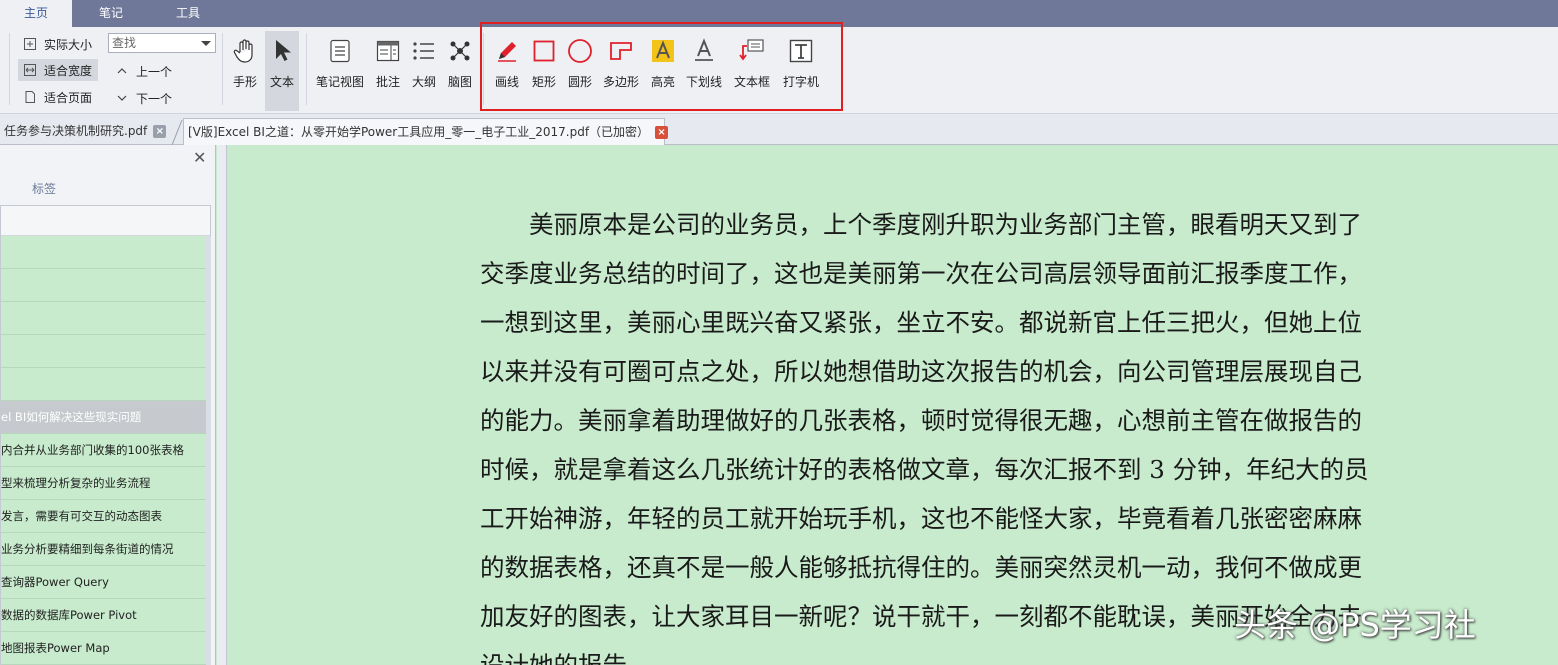  I want to click on text-line: 美丽原本是公司的业务员，上个季度刚升职为业务部门主管，眼看明天又到了, so click(921, 224).